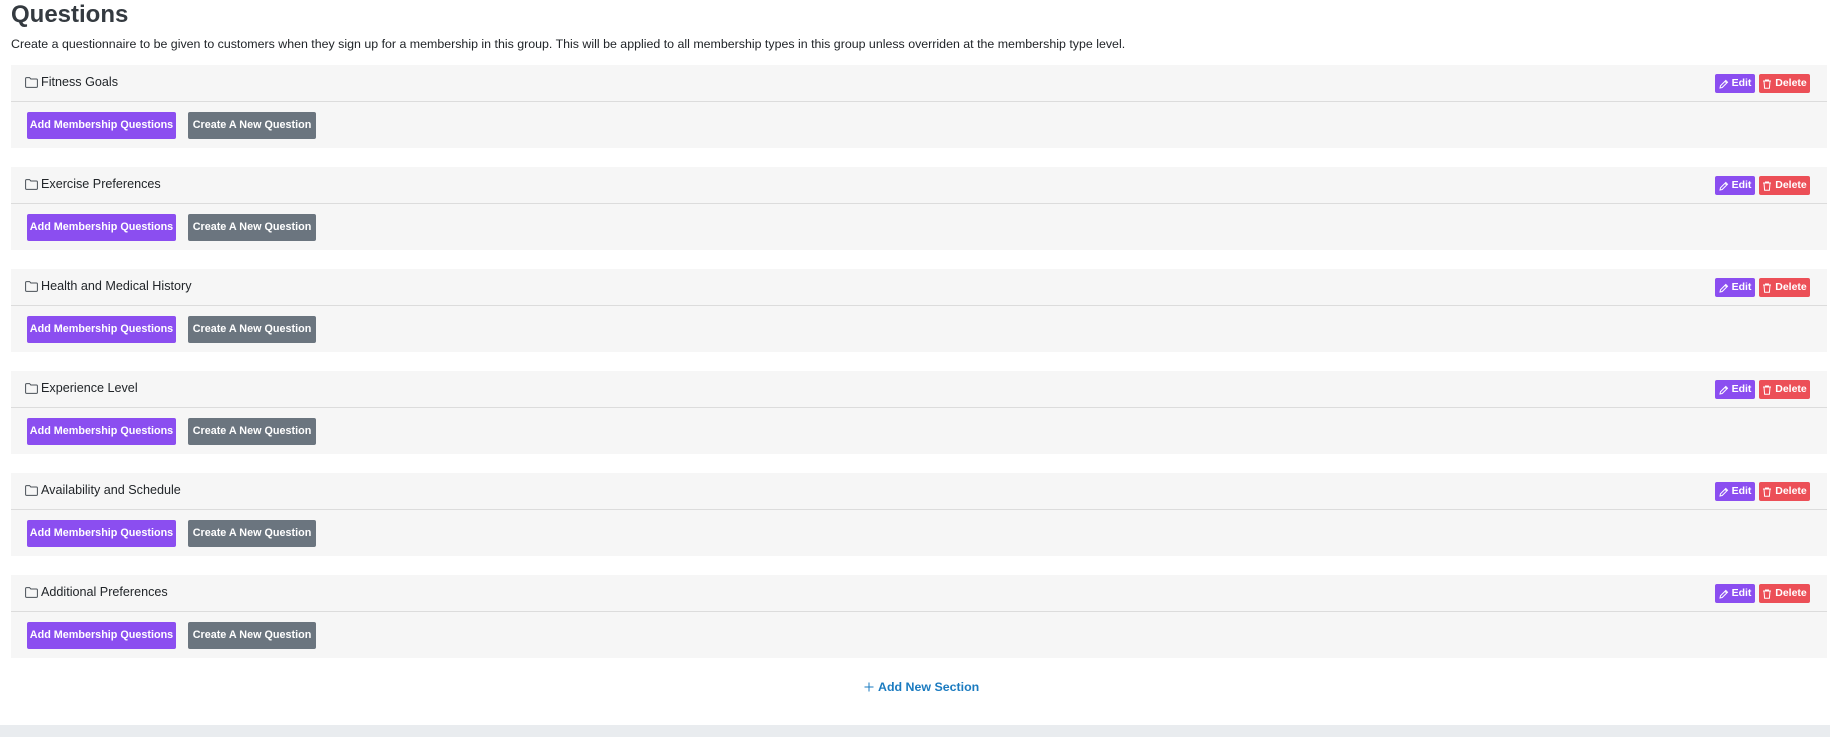  What do you see at coordinates (919, 389) in the screenshot?
I see `section-header: Experience Level Edit Delete` at bounding box center [919, 389].